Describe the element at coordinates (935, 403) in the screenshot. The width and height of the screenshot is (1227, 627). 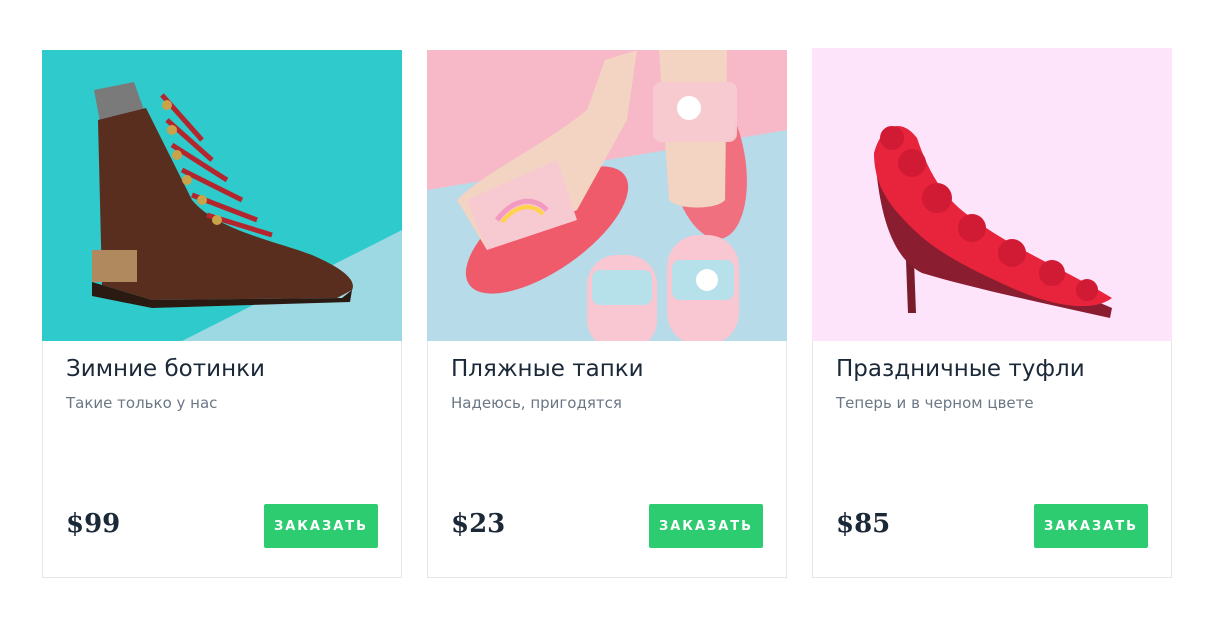
I see `product-description: Теперь и в черном цвете` at that location.